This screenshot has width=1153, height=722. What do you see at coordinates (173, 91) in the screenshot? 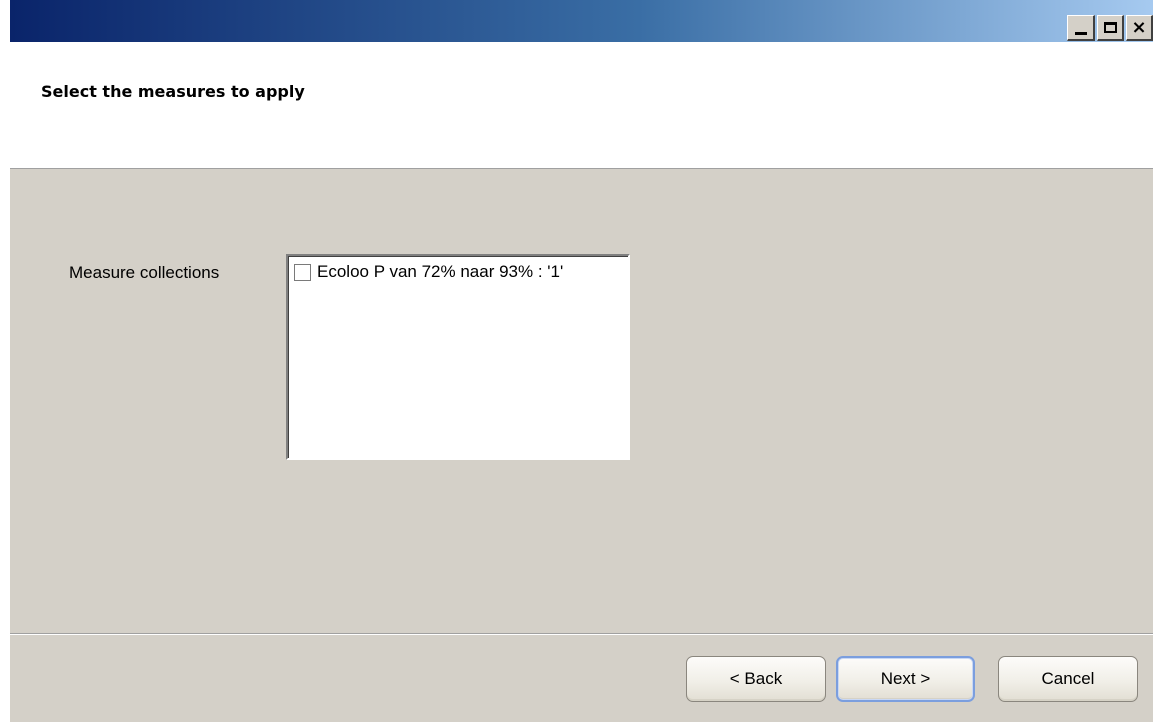
I see `page-title: Select the measures to apply` at bounding box center [173, 91].